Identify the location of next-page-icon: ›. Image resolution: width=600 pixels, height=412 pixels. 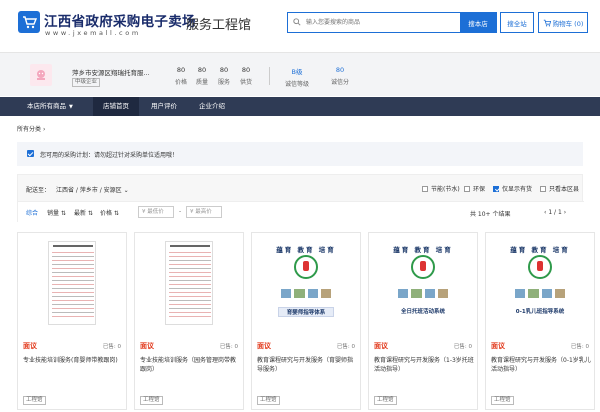
(565, 212).